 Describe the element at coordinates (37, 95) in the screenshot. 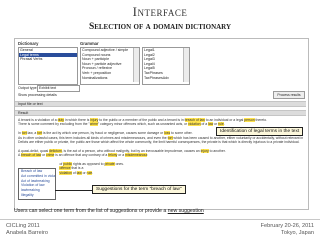

I see `show-processing-label: Show processing details` at that location.